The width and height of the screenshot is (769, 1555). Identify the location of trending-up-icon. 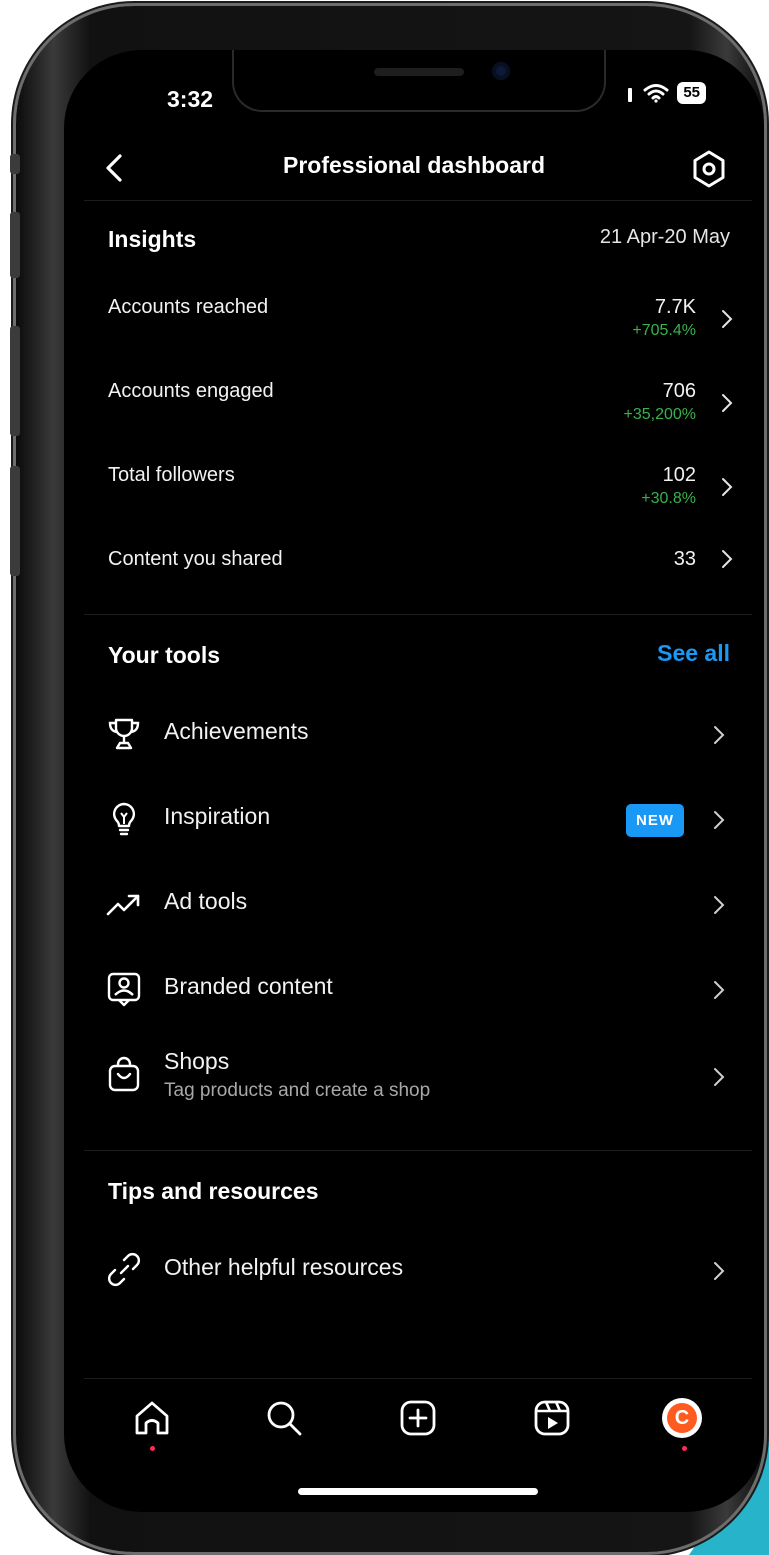
(123, 905).